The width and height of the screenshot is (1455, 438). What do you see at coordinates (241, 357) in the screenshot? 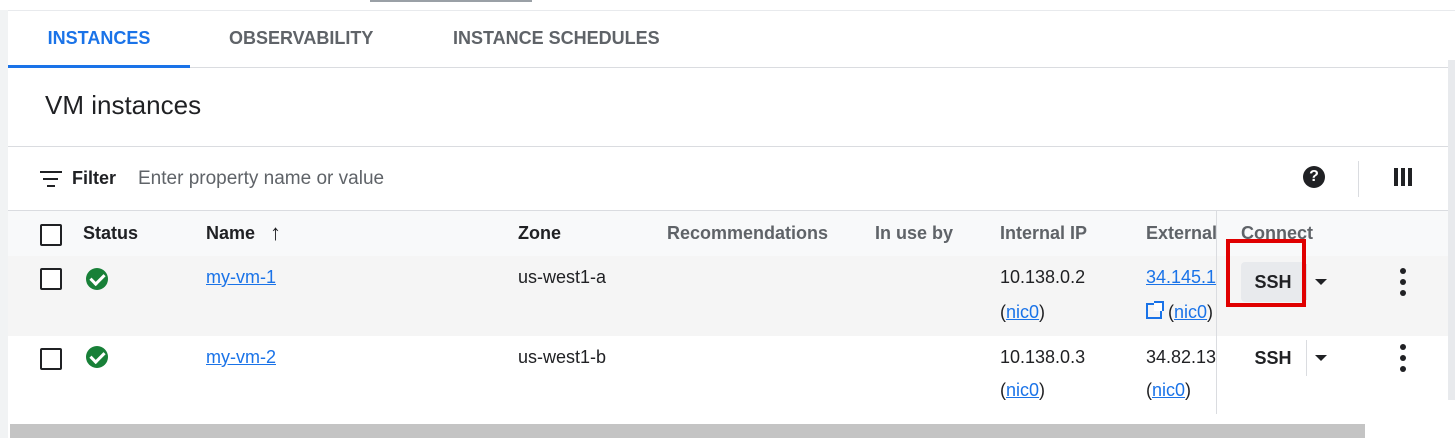
I see `instance-name-link: my-vm-2` at bounding box center [241, 357].